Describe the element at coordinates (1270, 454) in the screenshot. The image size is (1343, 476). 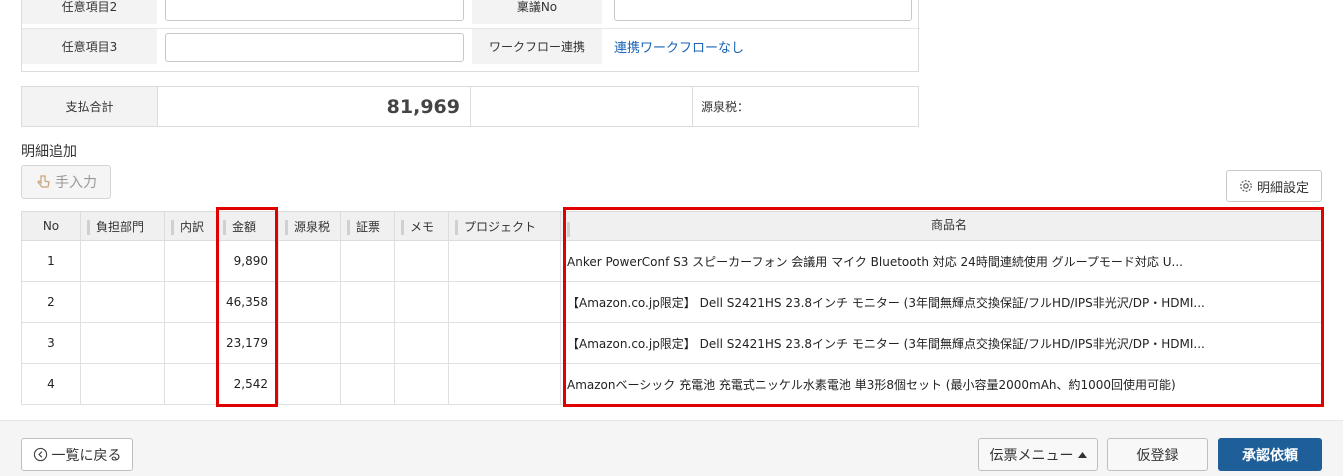
I see `request-approval-button: 承認依頼` at that location.